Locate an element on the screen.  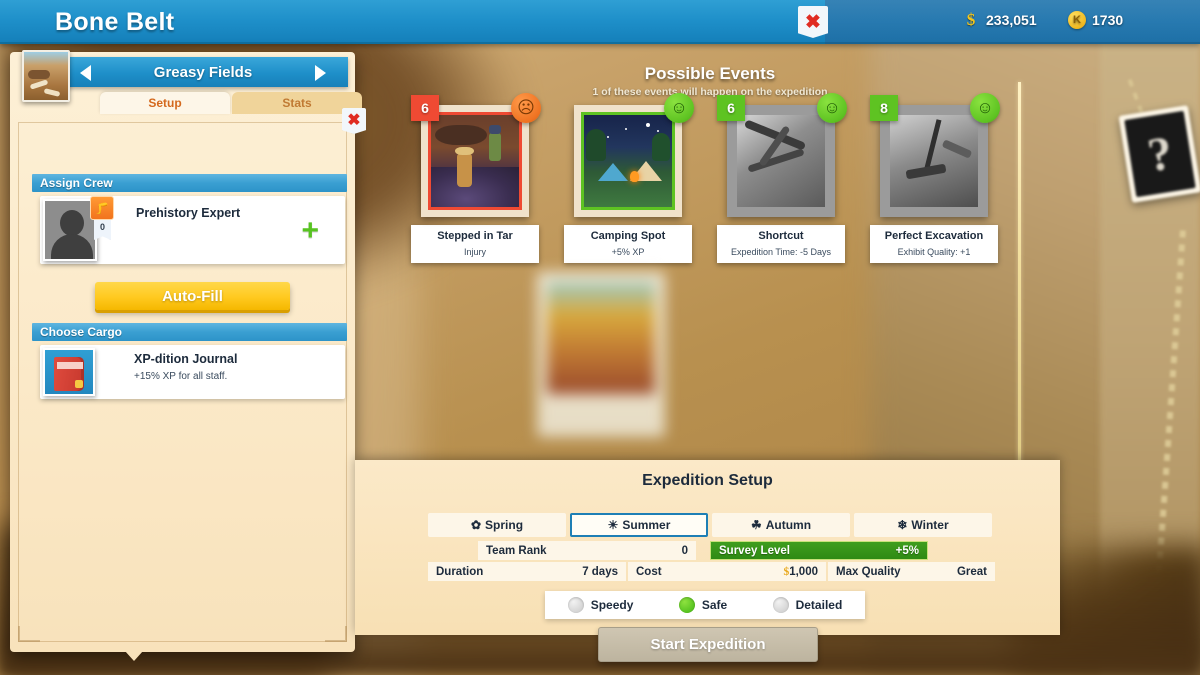
event-card-frame: 6 ☺ is located at coordinates (782, 155).